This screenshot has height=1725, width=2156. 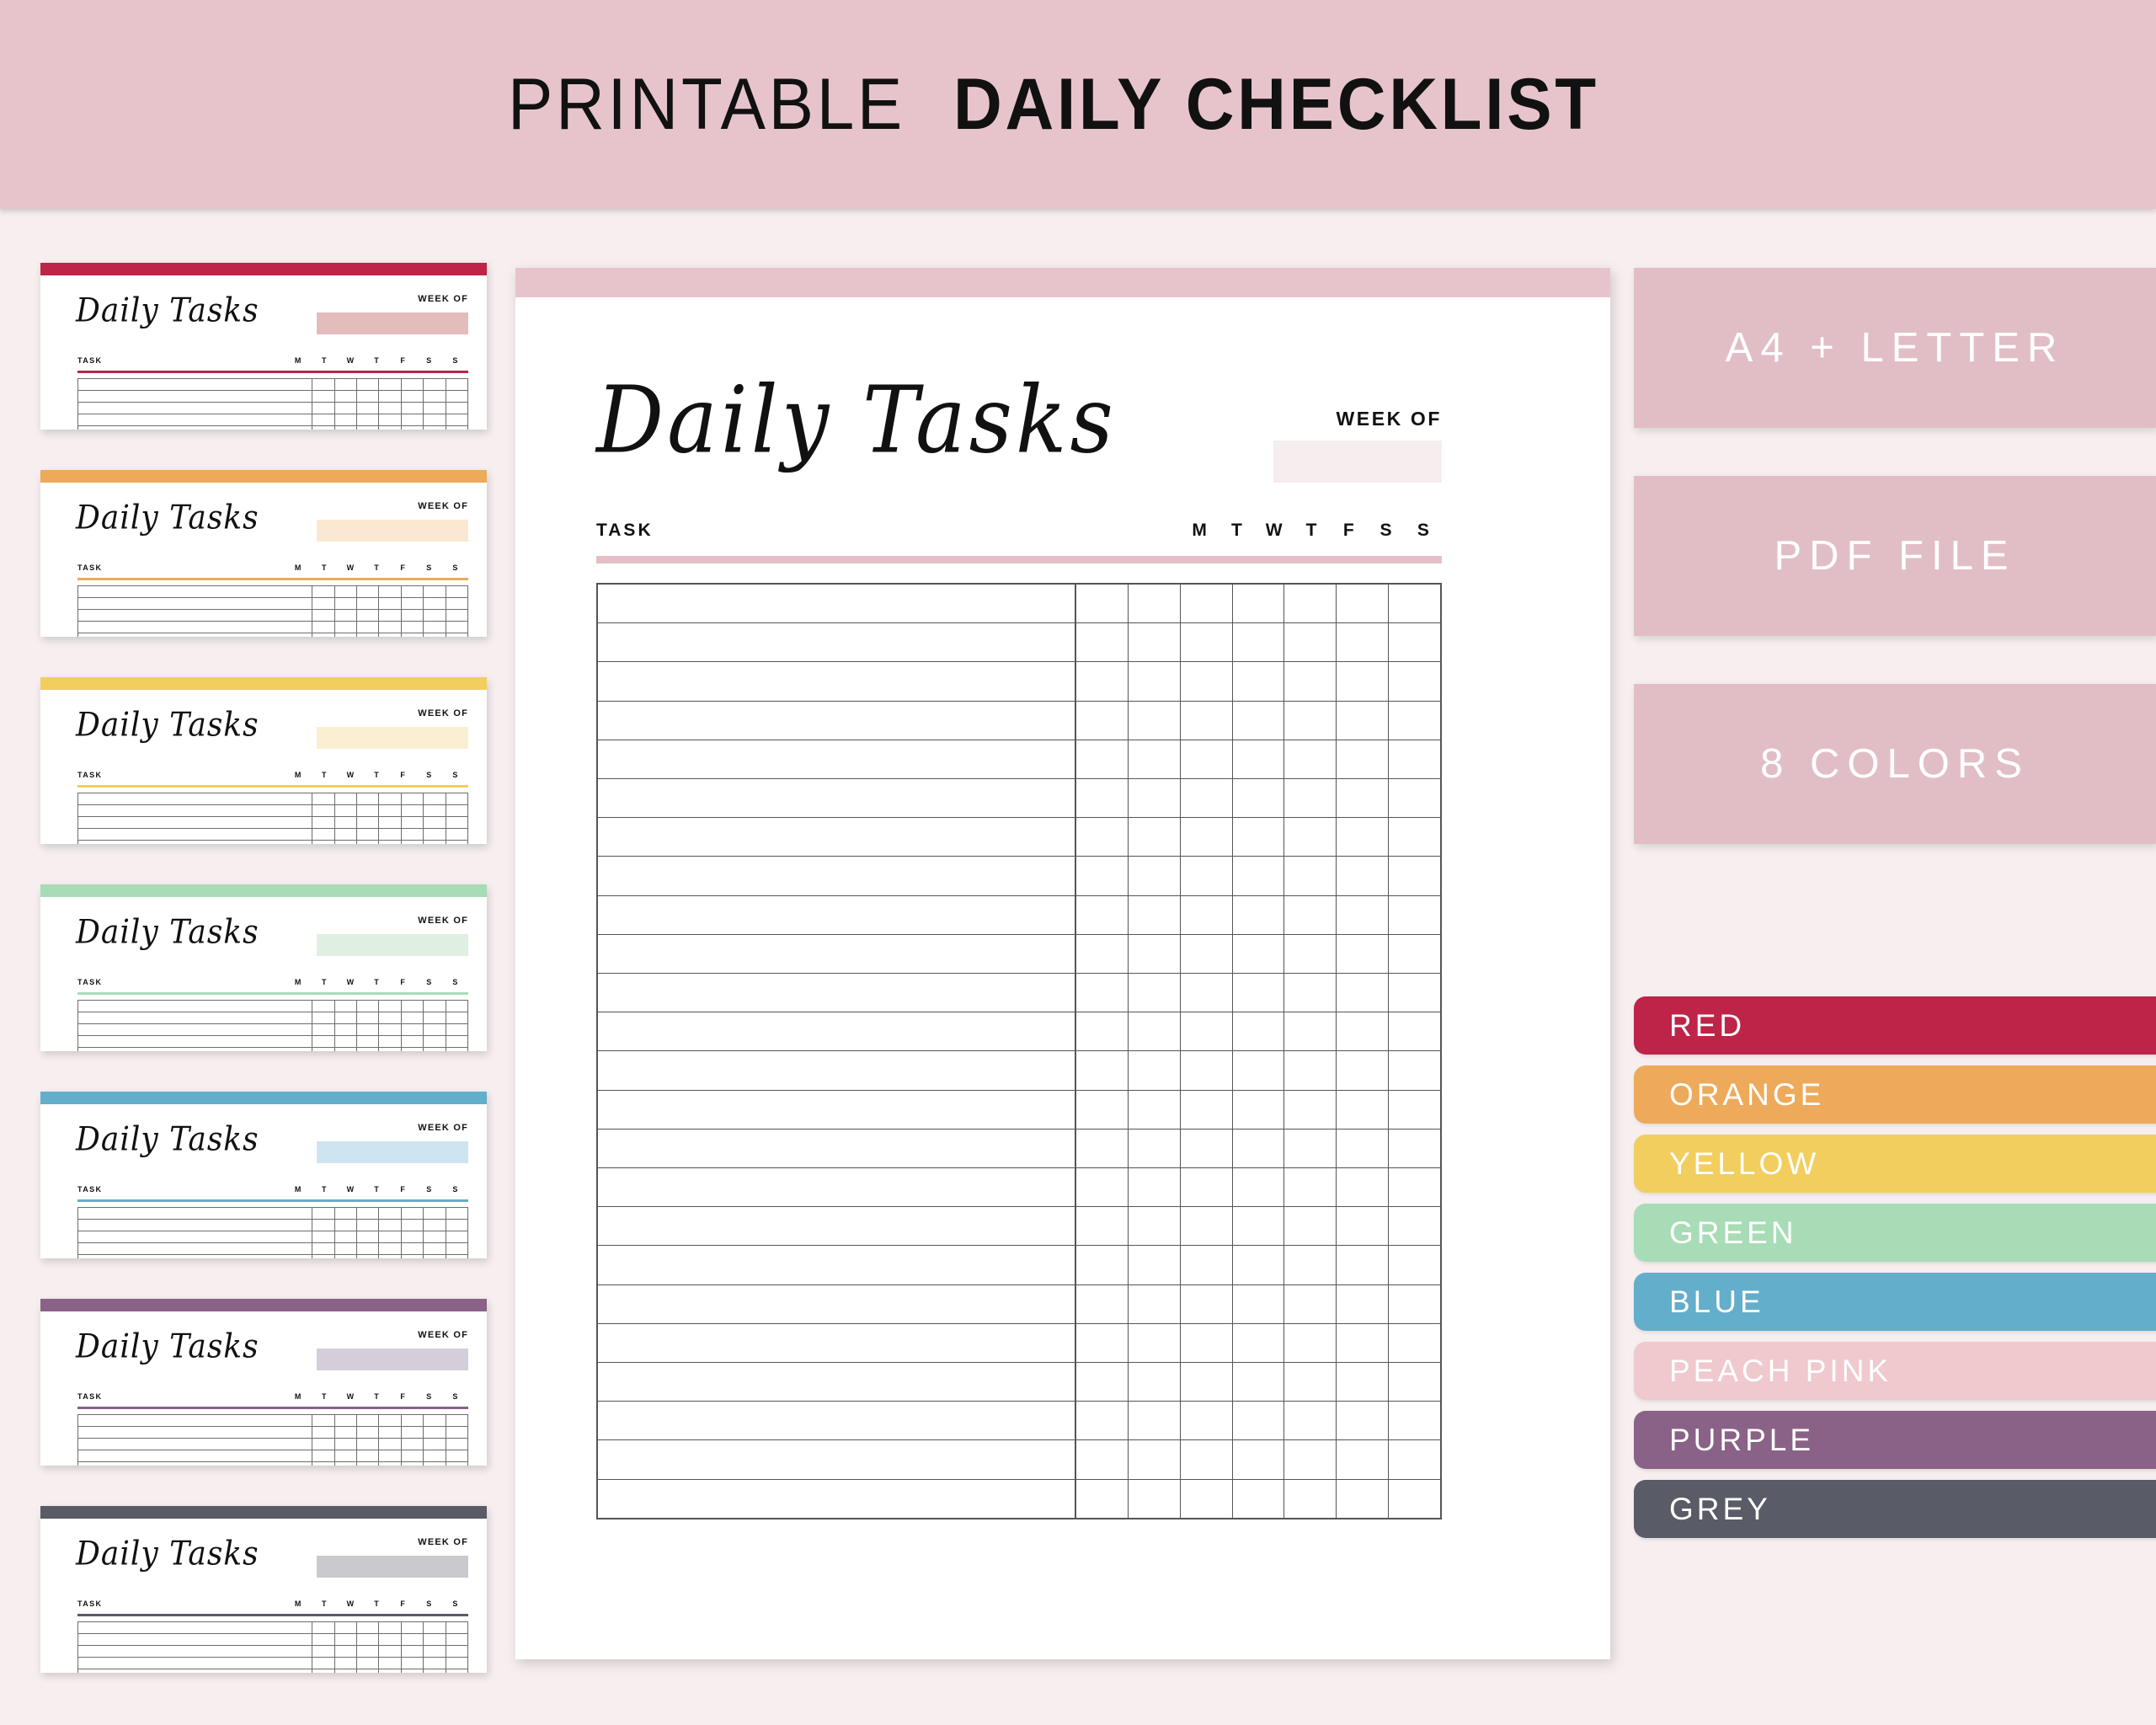 I want to click on sheet-day-columns, so click(x=1258, y=1051).